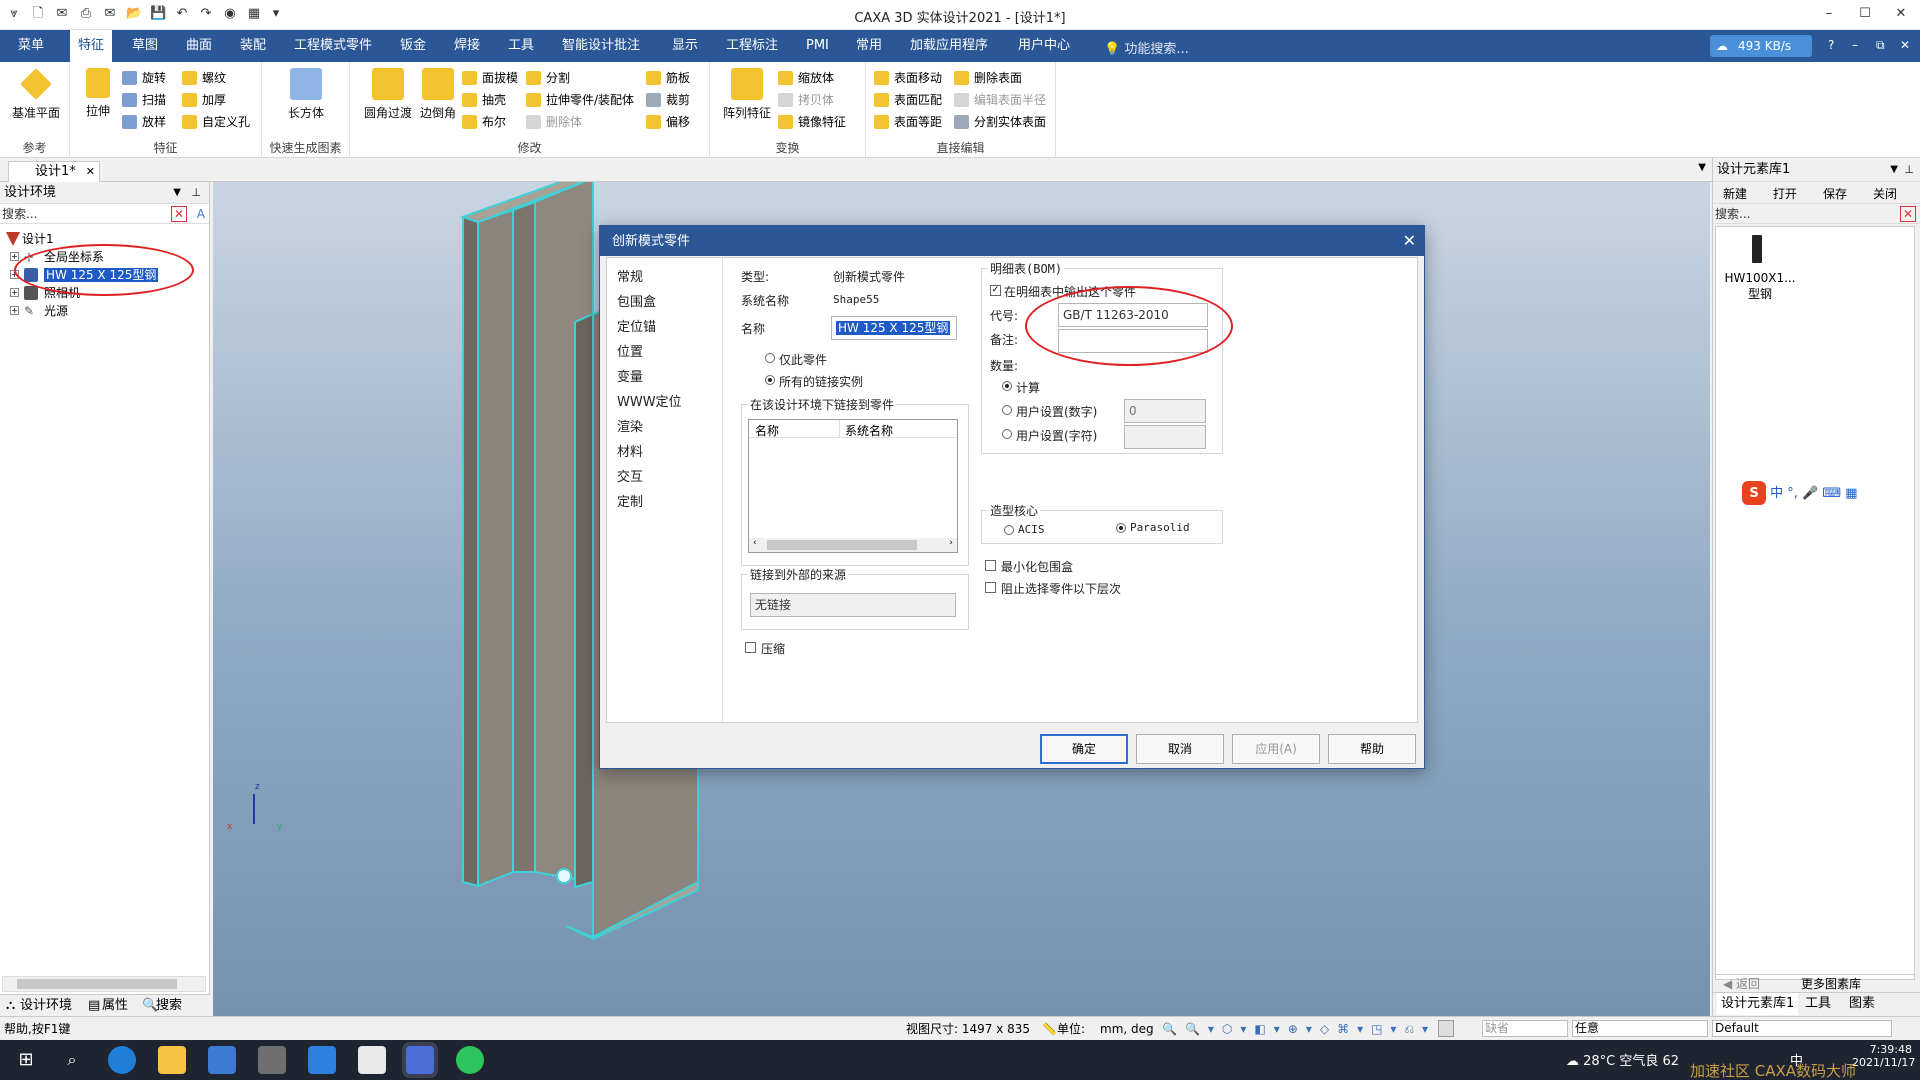 The height and width of the screenshot is (1080, 1920). I want to click on nav-material: 材料, so click(630, 450).